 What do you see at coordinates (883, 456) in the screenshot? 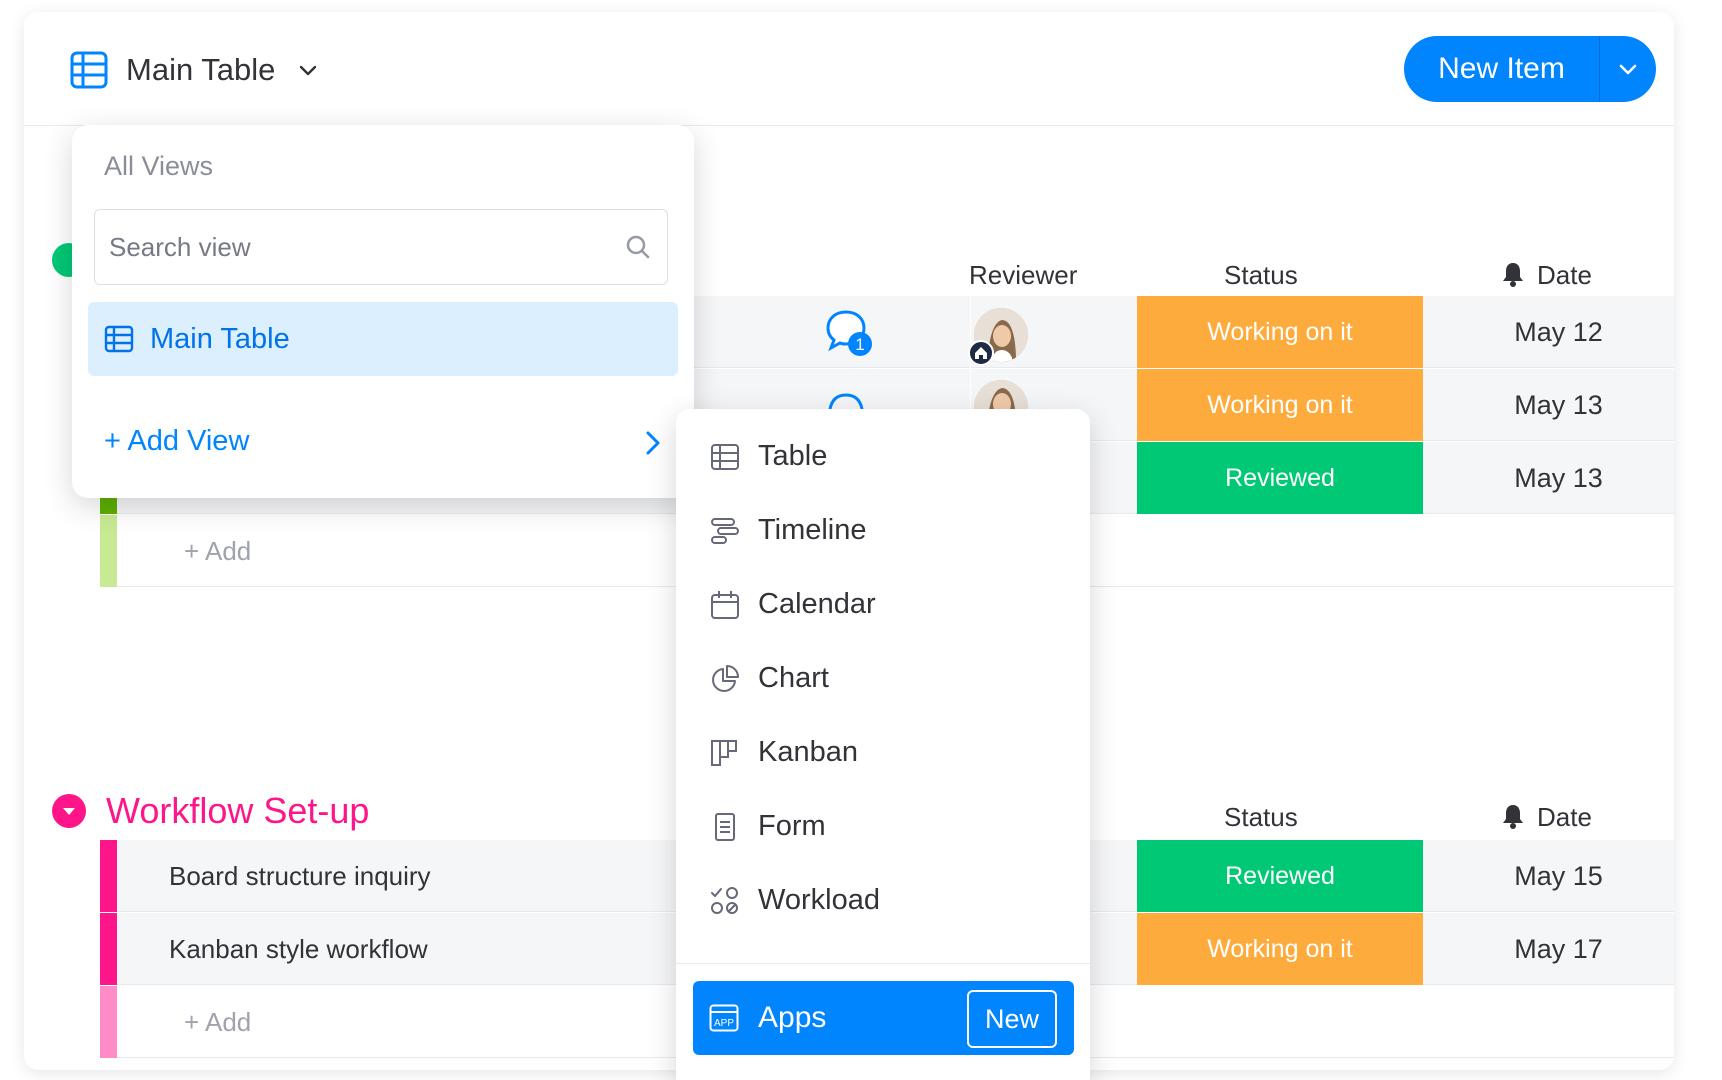
I see `menu-item-table: Table` at bounding box center [883, 456].